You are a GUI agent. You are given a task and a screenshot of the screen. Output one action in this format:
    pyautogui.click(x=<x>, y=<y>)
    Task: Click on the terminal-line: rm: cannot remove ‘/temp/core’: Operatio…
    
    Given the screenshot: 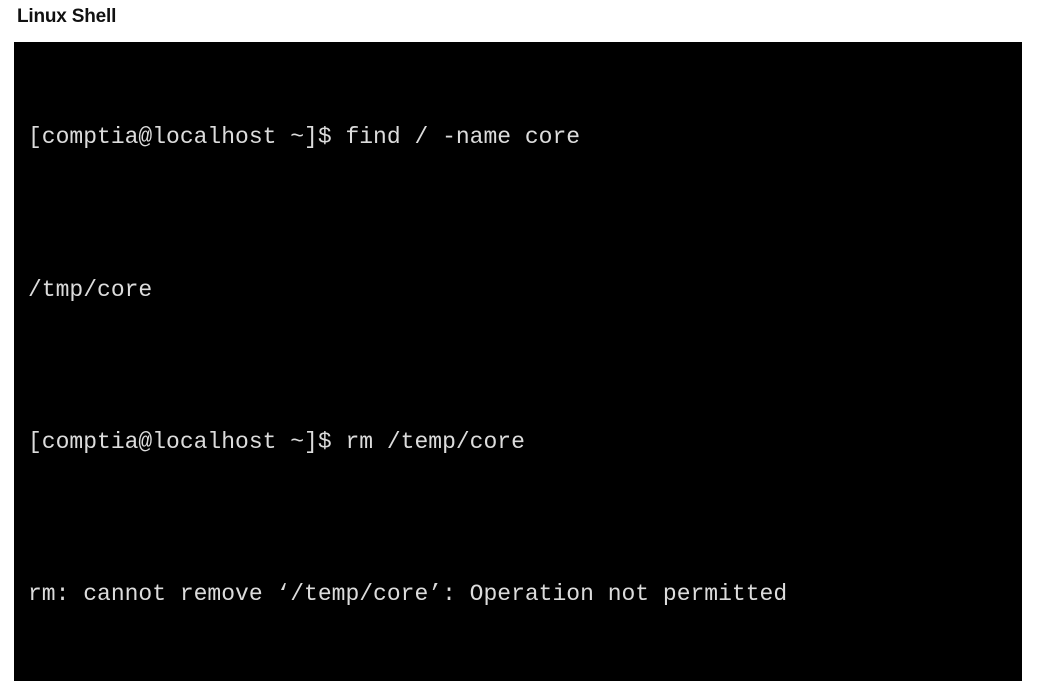 What is the action you would take?
    pyautogui.click(x=408, y=594)
    